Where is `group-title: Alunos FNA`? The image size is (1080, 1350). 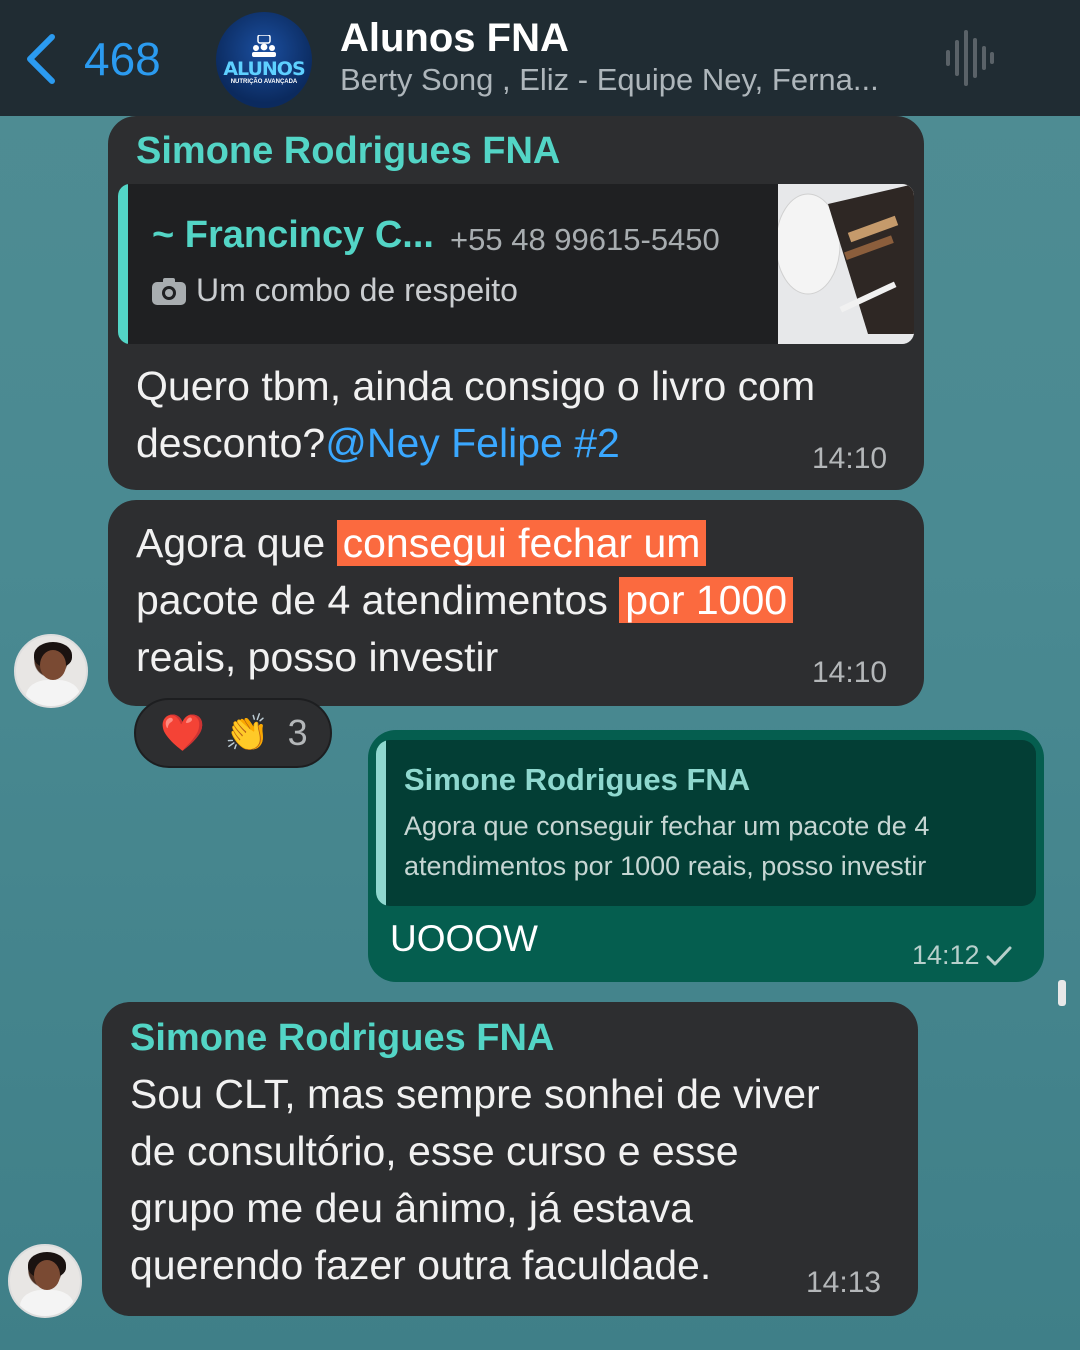 group-title: Alunos FNA is located at coordinates (454, 38).